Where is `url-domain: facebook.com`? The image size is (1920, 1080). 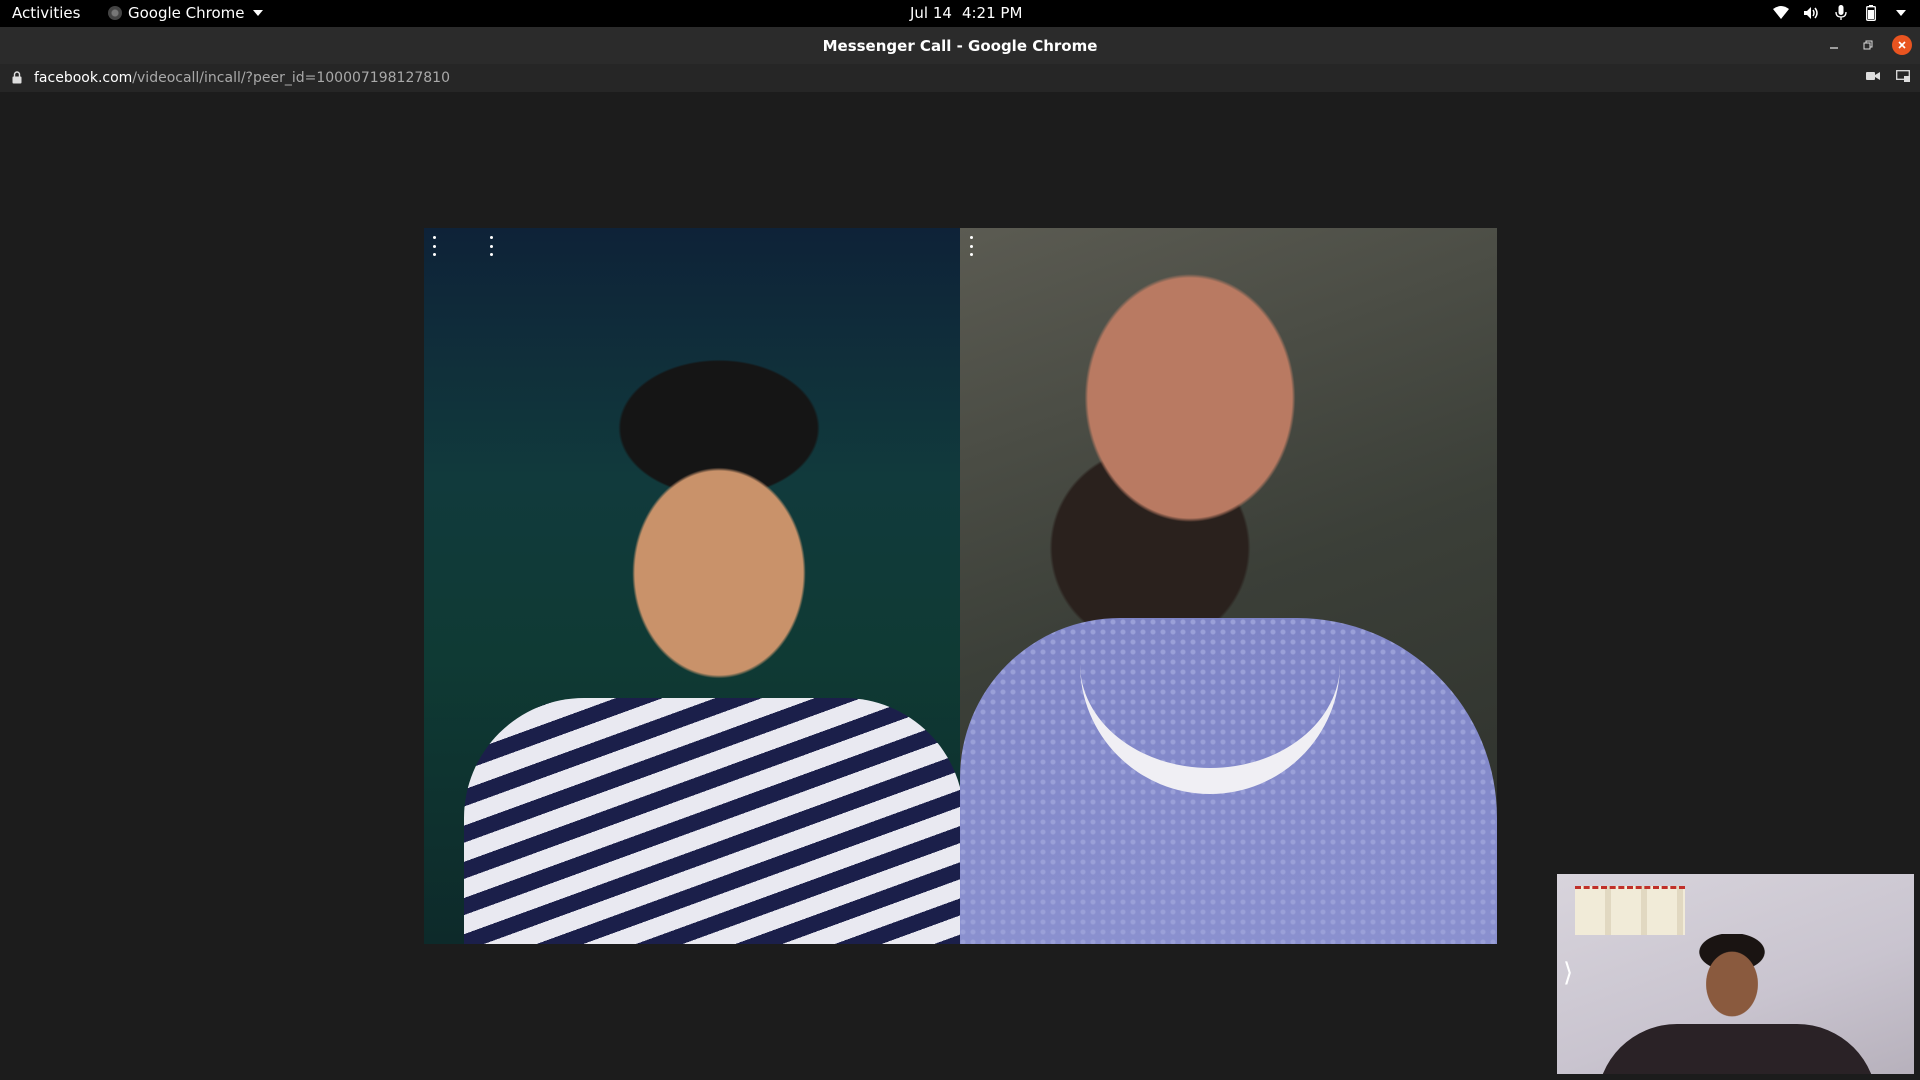
url-domain: facebook.com is located at coordinates (83, 78).